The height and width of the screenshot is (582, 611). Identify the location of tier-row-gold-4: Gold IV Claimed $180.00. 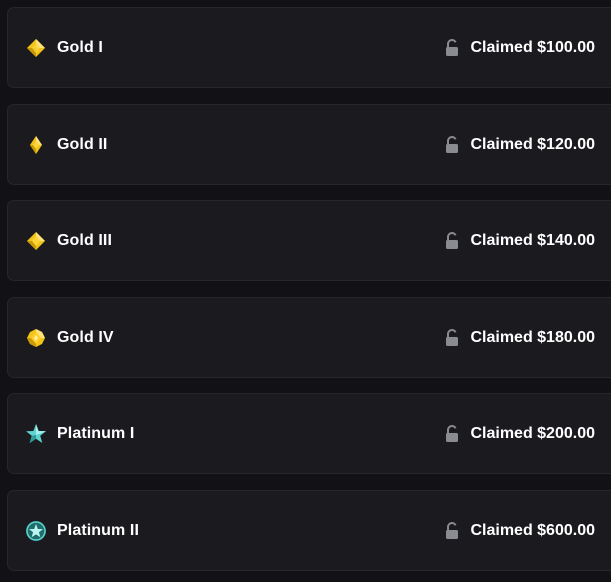
(309, 337).